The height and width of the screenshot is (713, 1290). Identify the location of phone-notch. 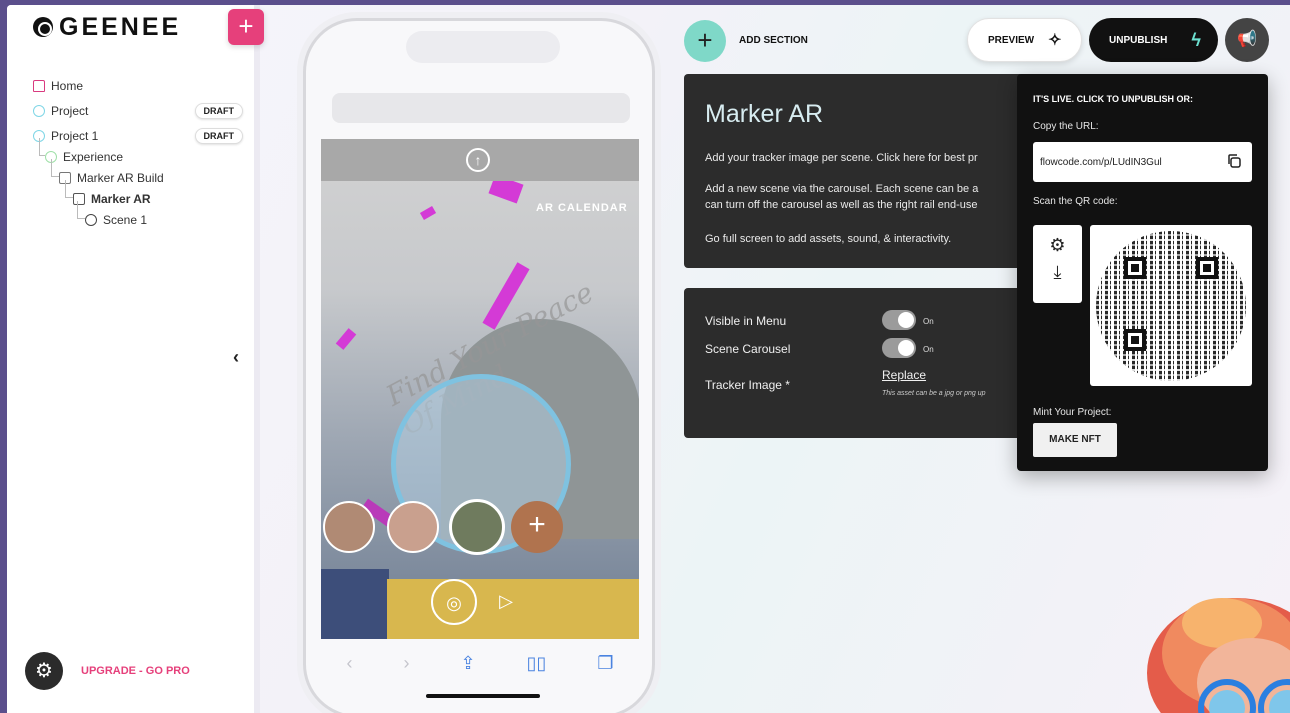
(483, 47).